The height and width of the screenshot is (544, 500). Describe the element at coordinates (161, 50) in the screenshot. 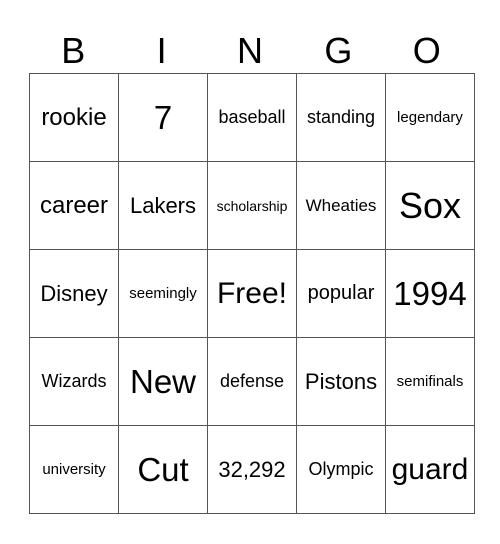

I see `header-letter-i: I` at that location.